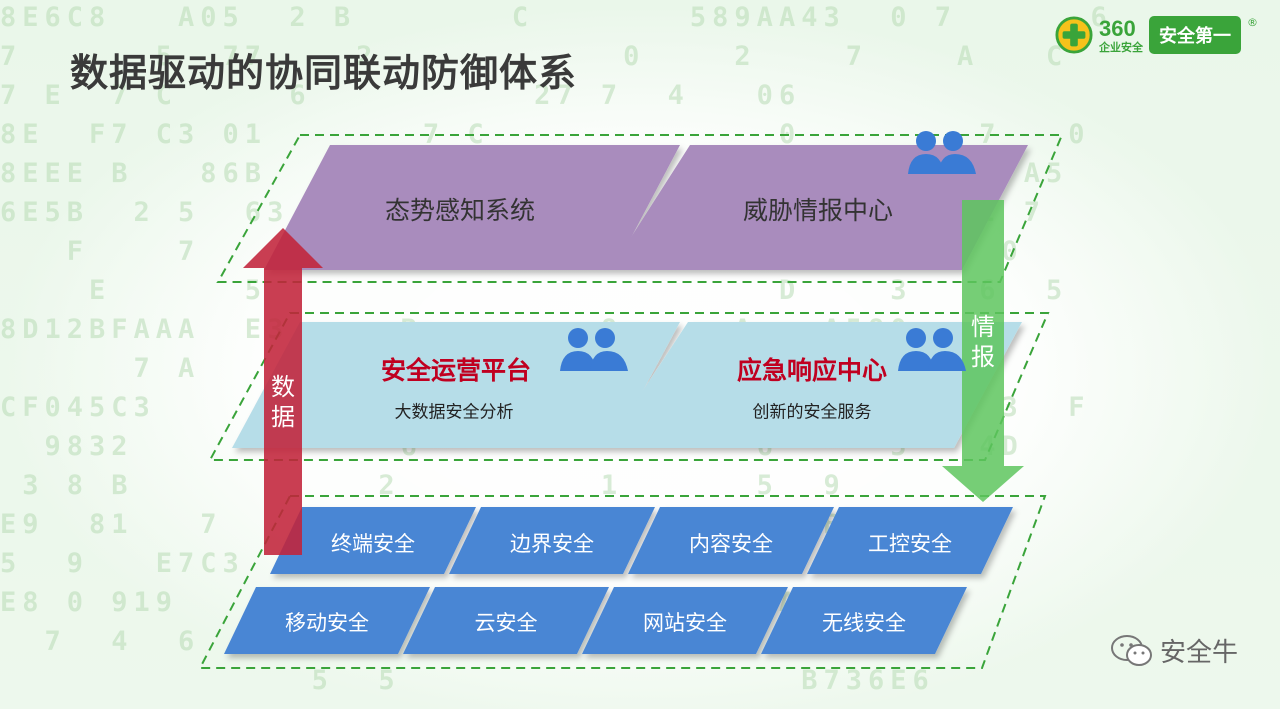 The image size is (1280, 709). I want to click on bot-label-border: 边界安全, so click(552, 544).